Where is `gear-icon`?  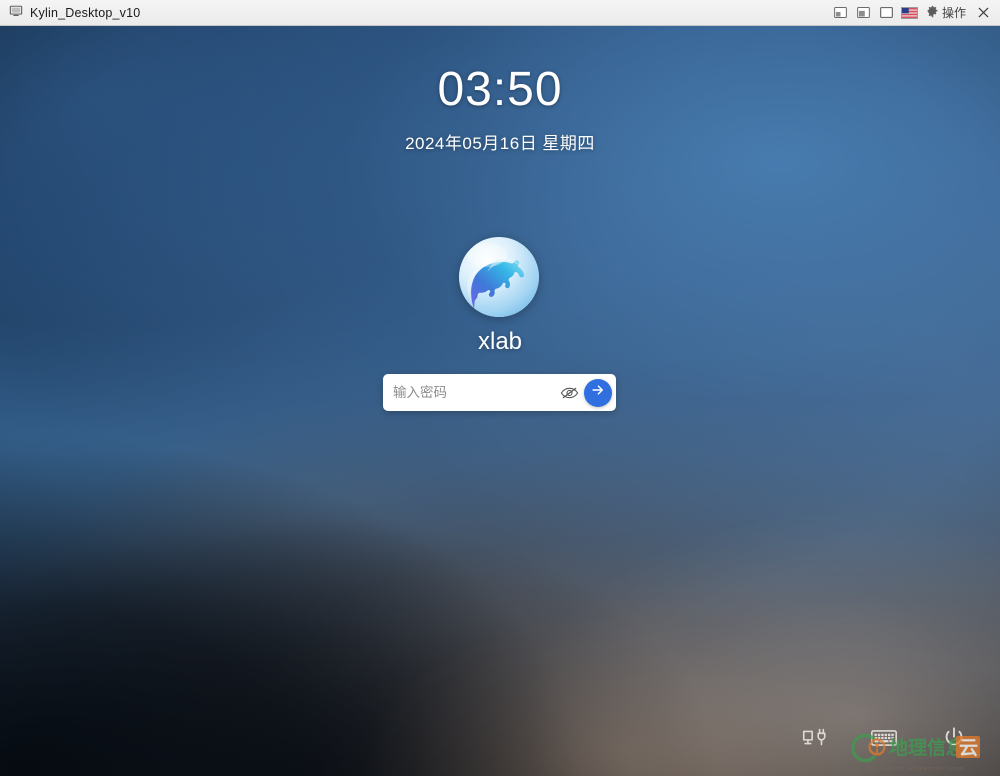 gear-icon is located at coordinates (932, 13).